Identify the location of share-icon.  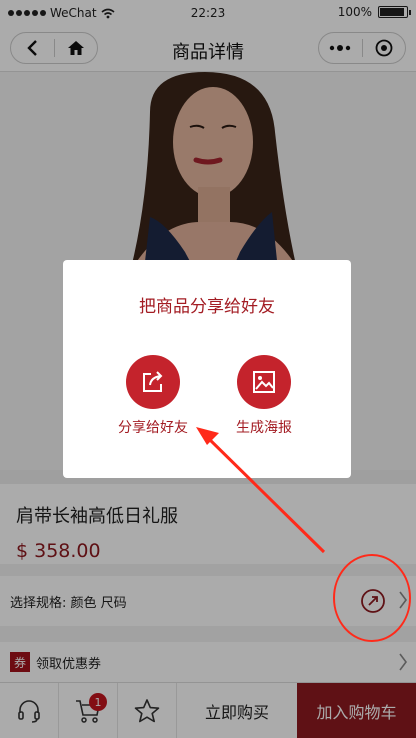
(153, 381).